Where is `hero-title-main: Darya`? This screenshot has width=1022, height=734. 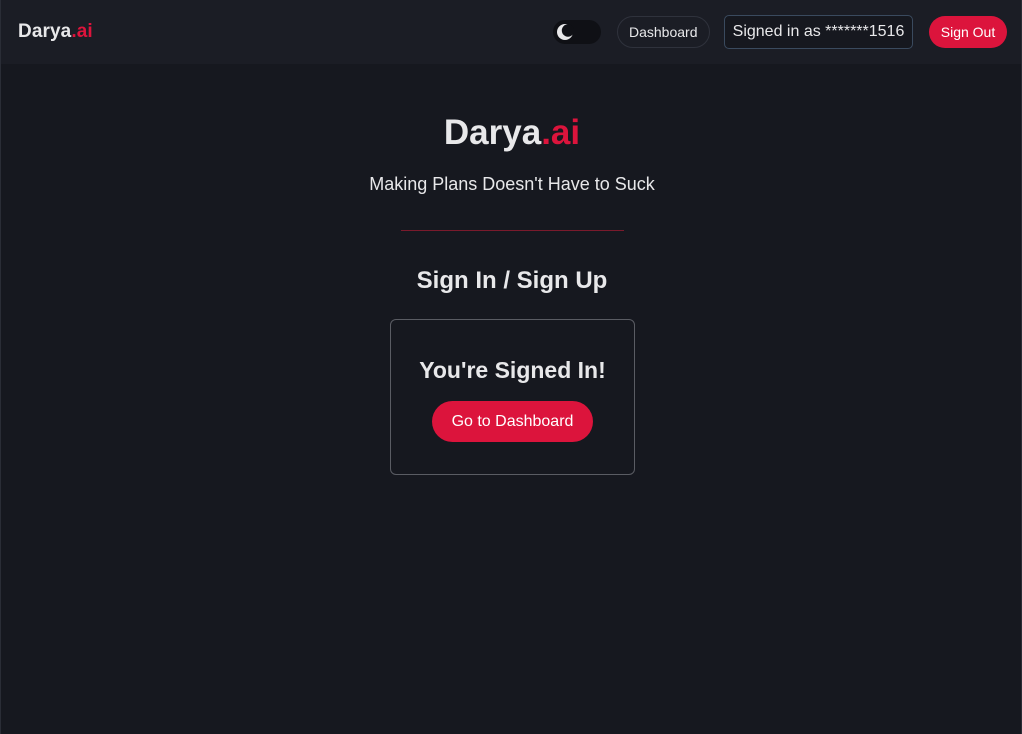 hero-title-main: Darya is located at coordinates (492, 132).